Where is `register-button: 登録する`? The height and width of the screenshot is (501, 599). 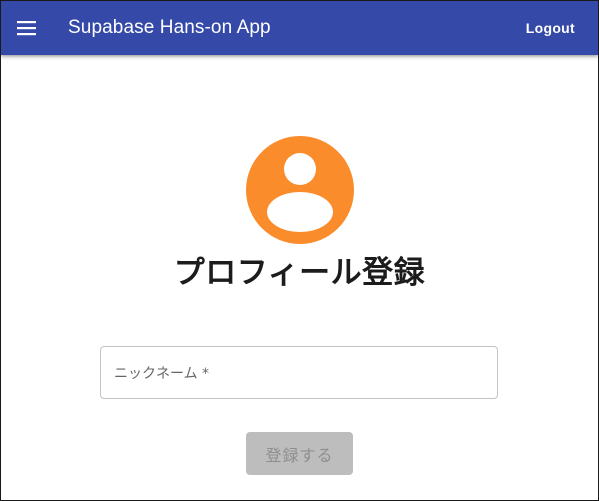
register-button: 登録する is located at coordinates (299, 453).